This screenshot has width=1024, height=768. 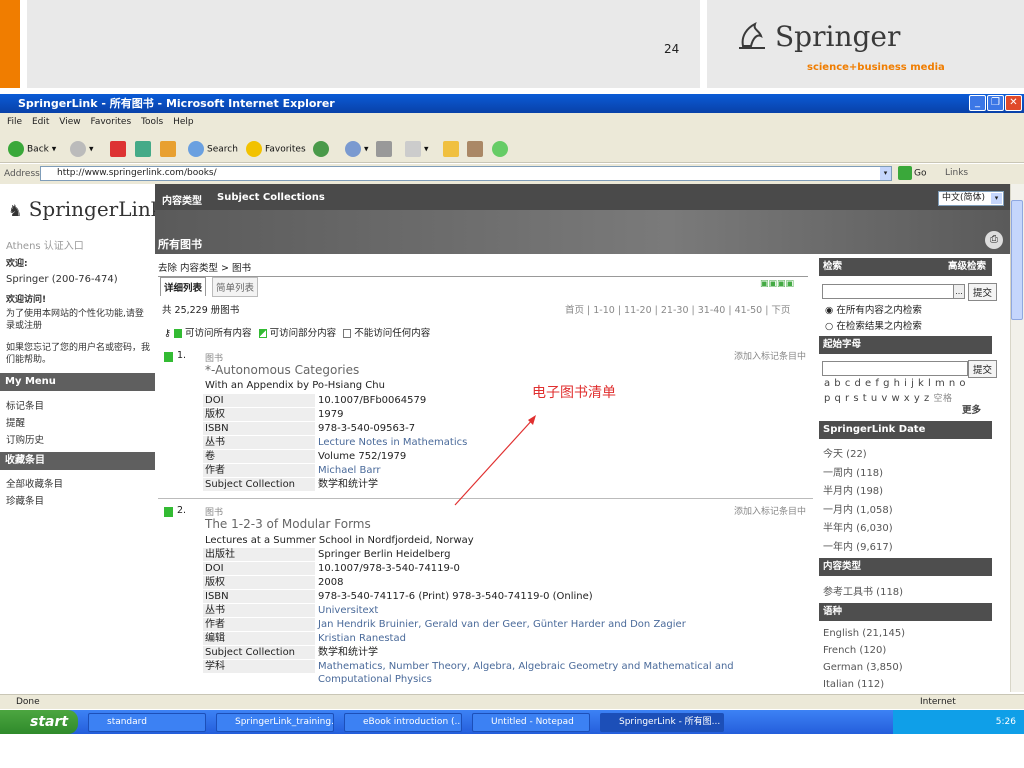 What do you see at coordinates (956, 173) in the screenshot?
I see `links-button: Links` at bounding box center [956, 173].